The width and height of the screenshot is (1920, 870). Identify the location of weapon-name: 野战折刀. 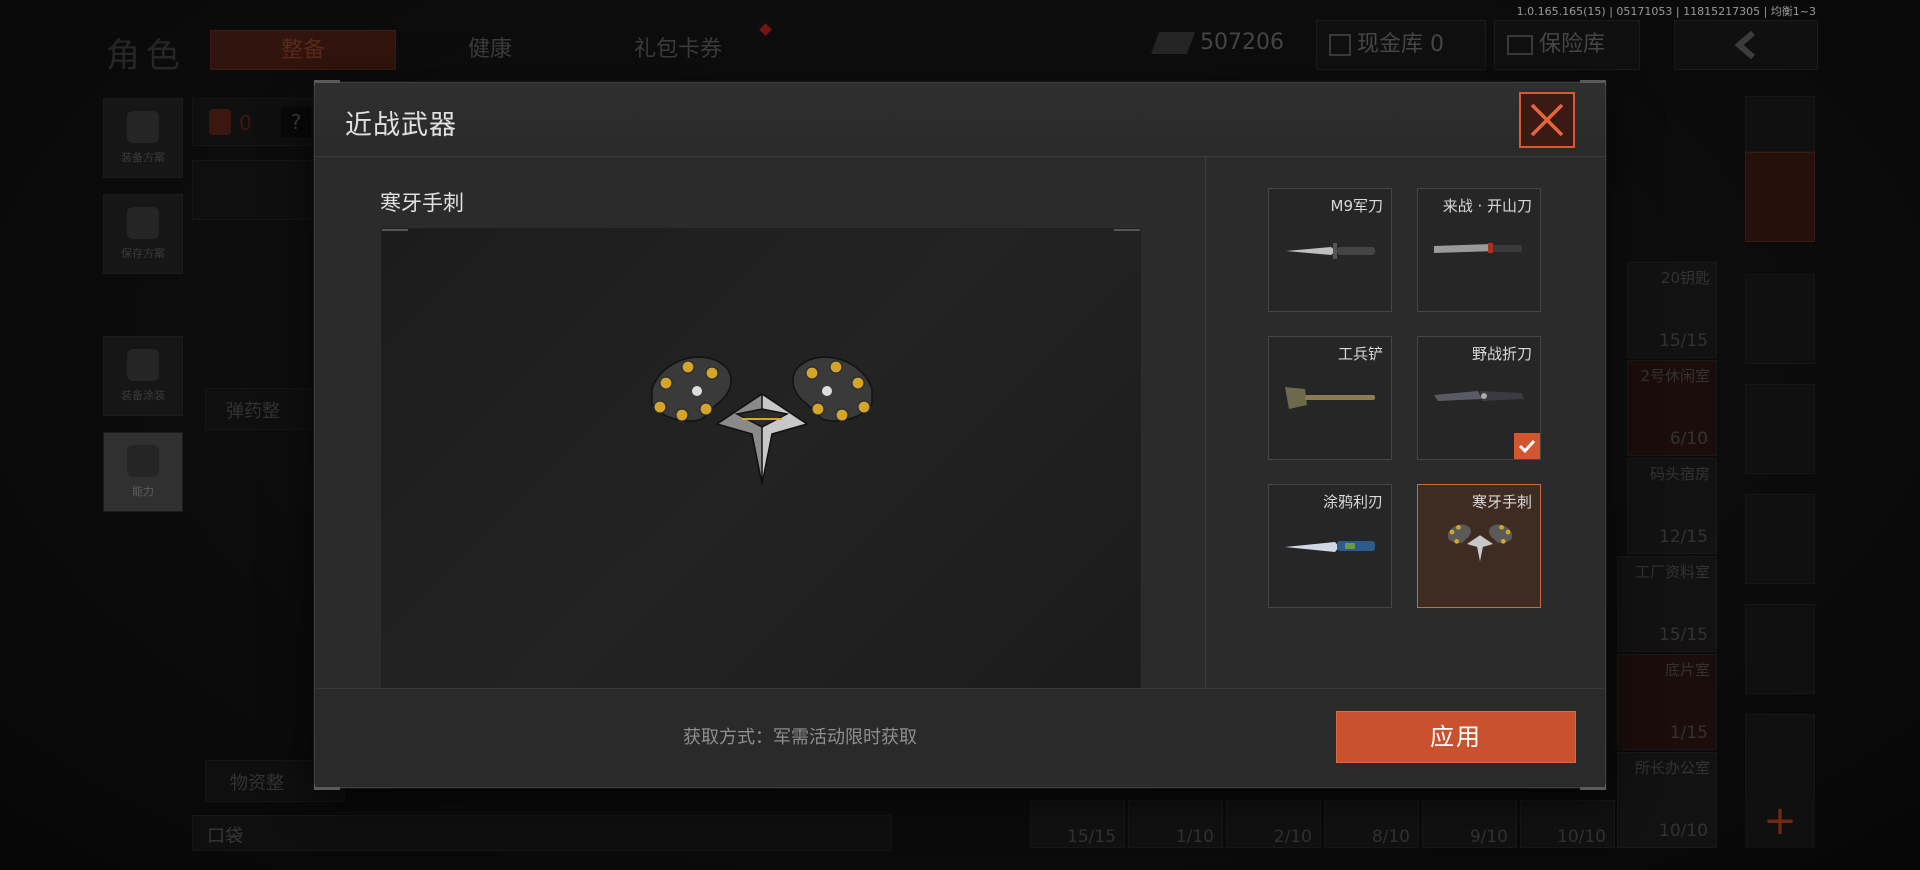
(1501, 354).